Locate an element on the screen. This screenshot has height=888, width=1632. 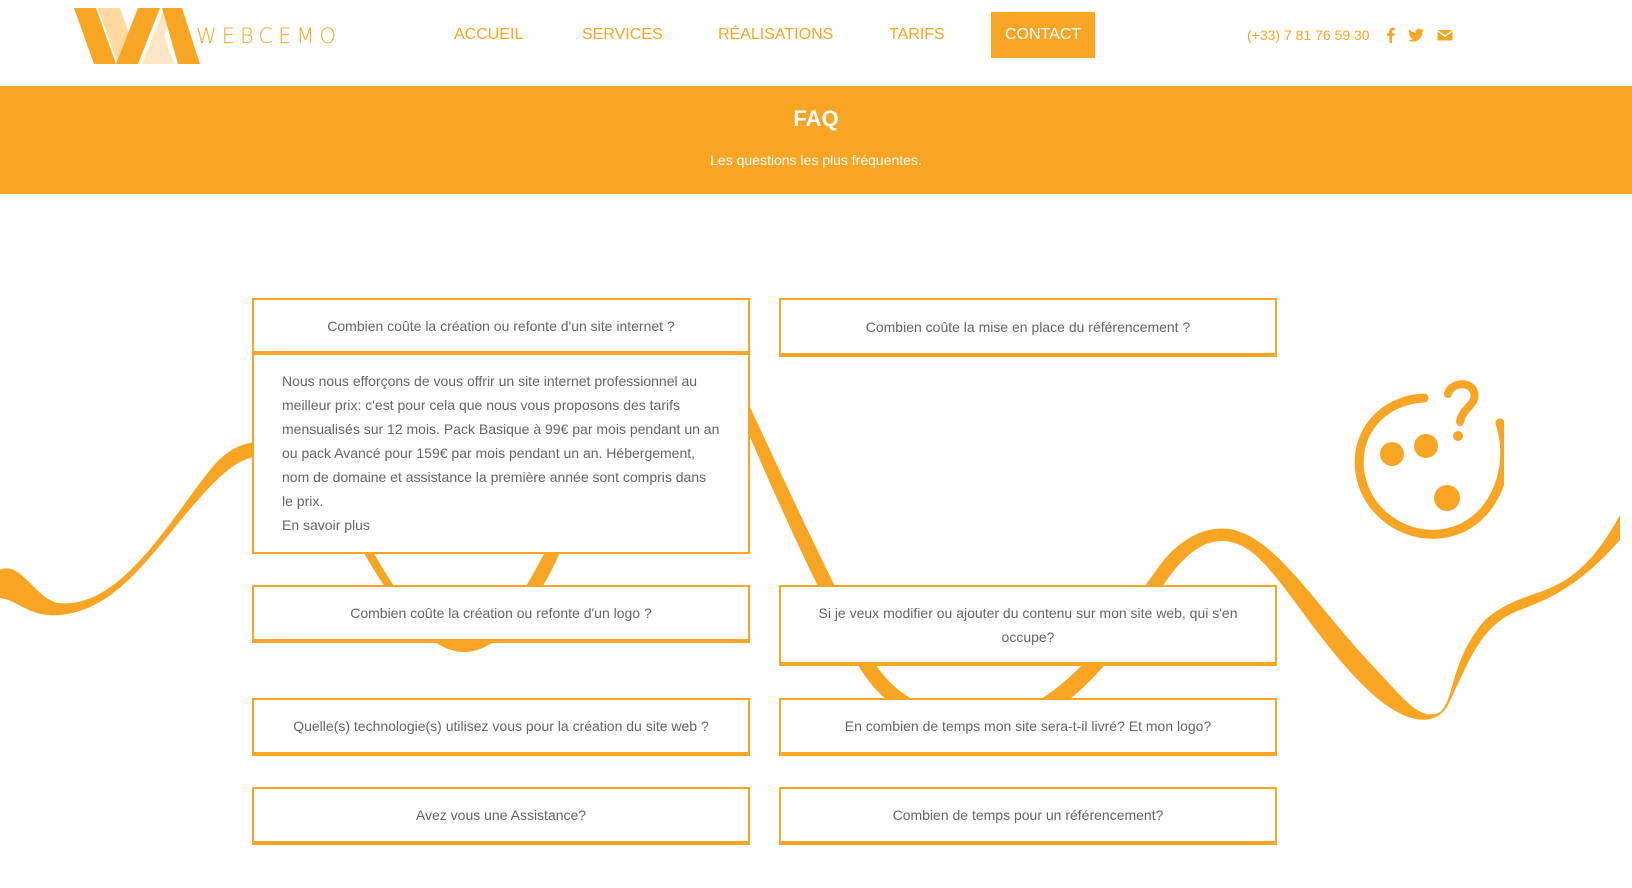
logo-text: WEBCEMO is located at coordinates (268, 36).